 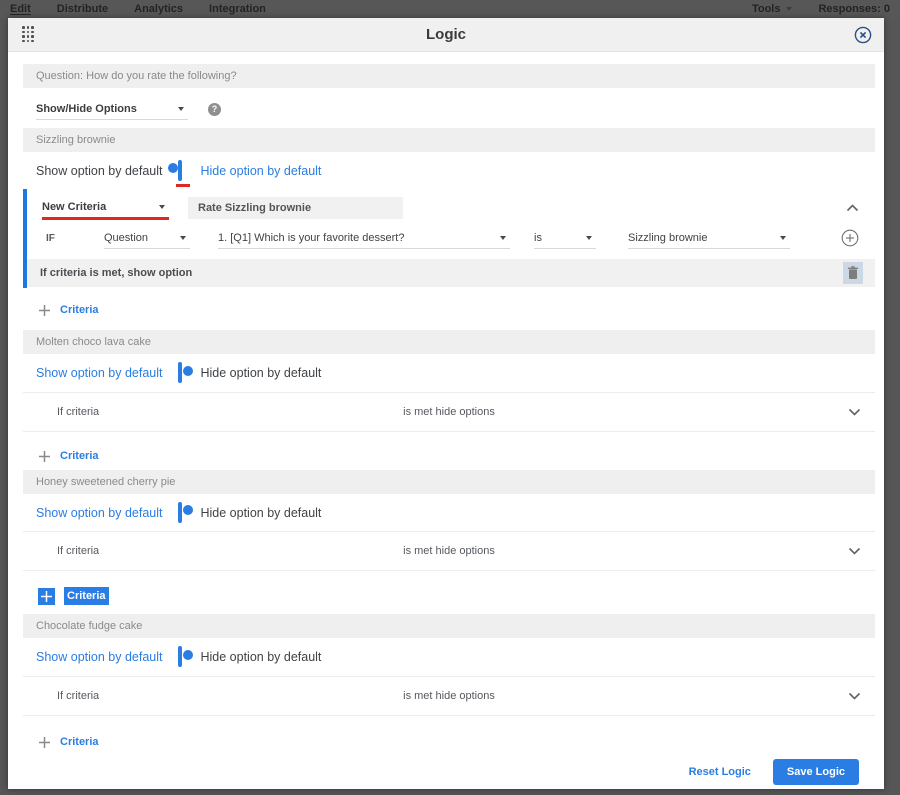 What do you see at coordinates (538, 237) in the screenshot?
I see `condition-operator-value: is` at bounding box center [538, 237].